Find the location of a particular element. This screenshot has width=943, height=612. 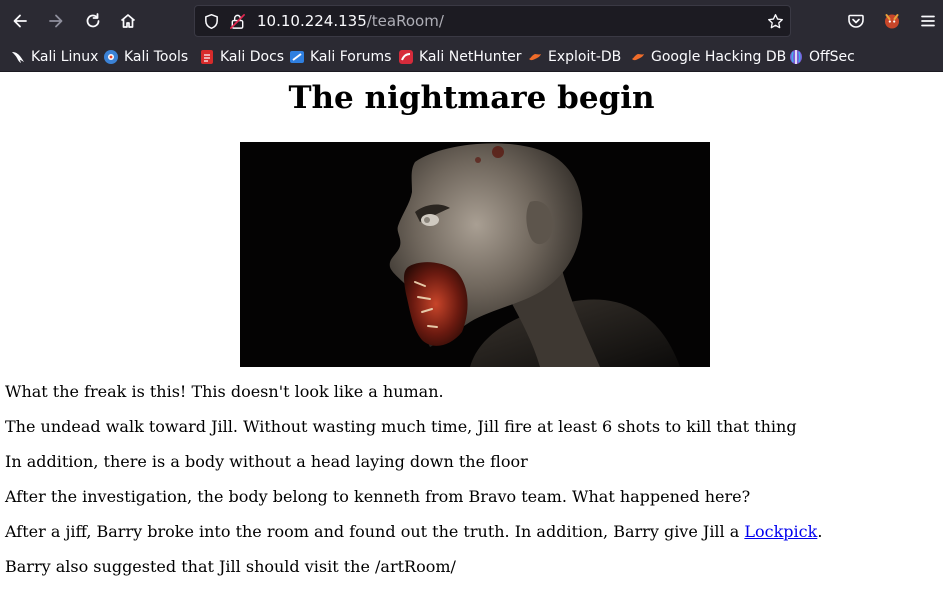

pocket-button is located at coordinates (856, 21).